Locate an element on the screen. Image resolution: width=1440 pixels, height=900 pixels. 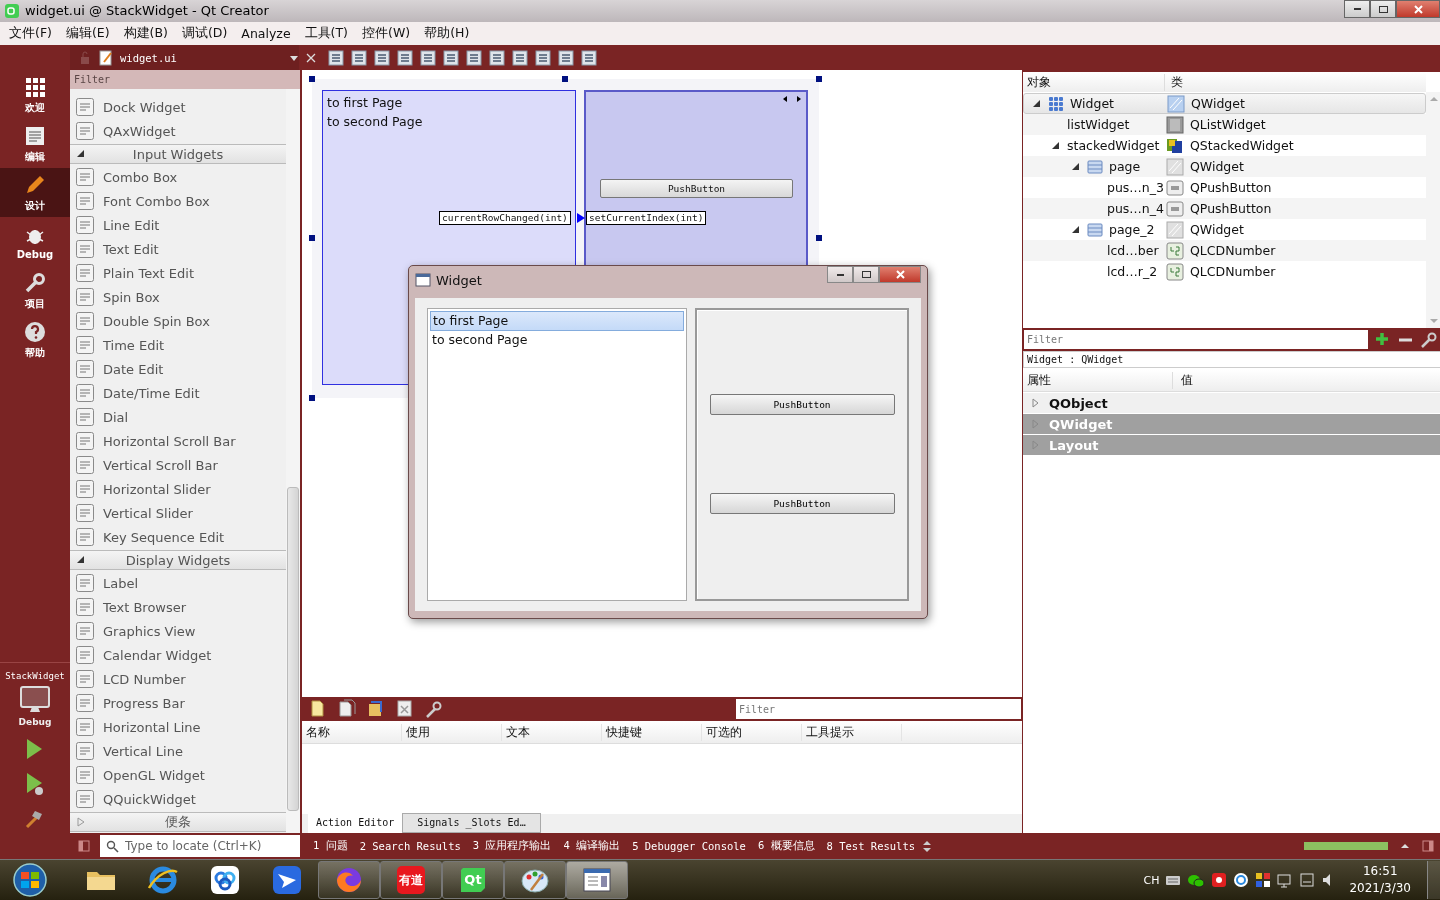
mode-button: Debug is located at coordinates (35, 241).